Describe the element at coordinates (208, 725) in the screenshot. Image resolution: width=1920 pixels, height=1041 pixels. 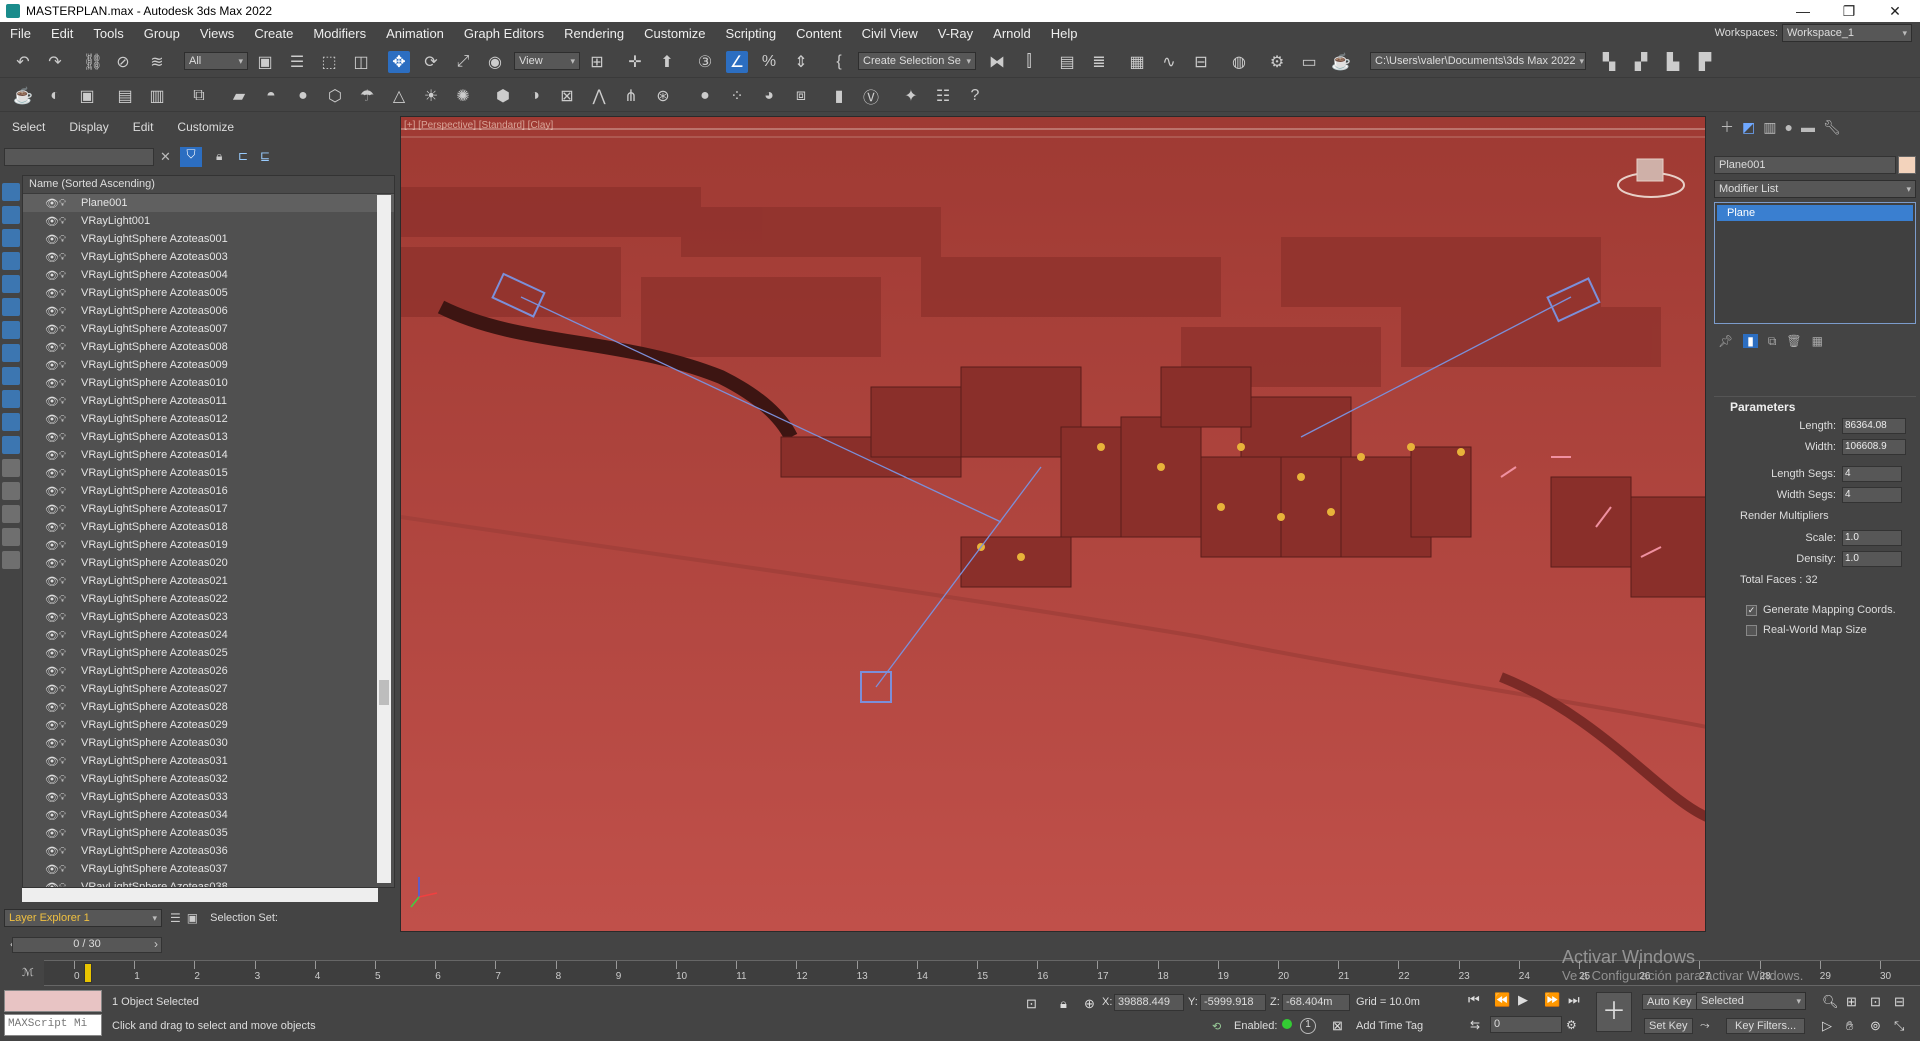
I see `list-item: 👁︎ 💡︎ VRayLightSphere Azoteas029` at that location.